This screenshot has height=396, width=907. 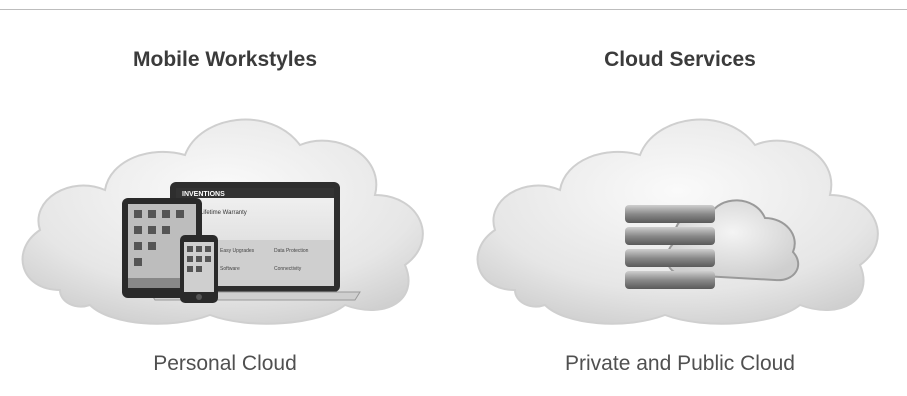 I want to click on cloud-services-heading: Cloud Services, so click(x=680, y=59).